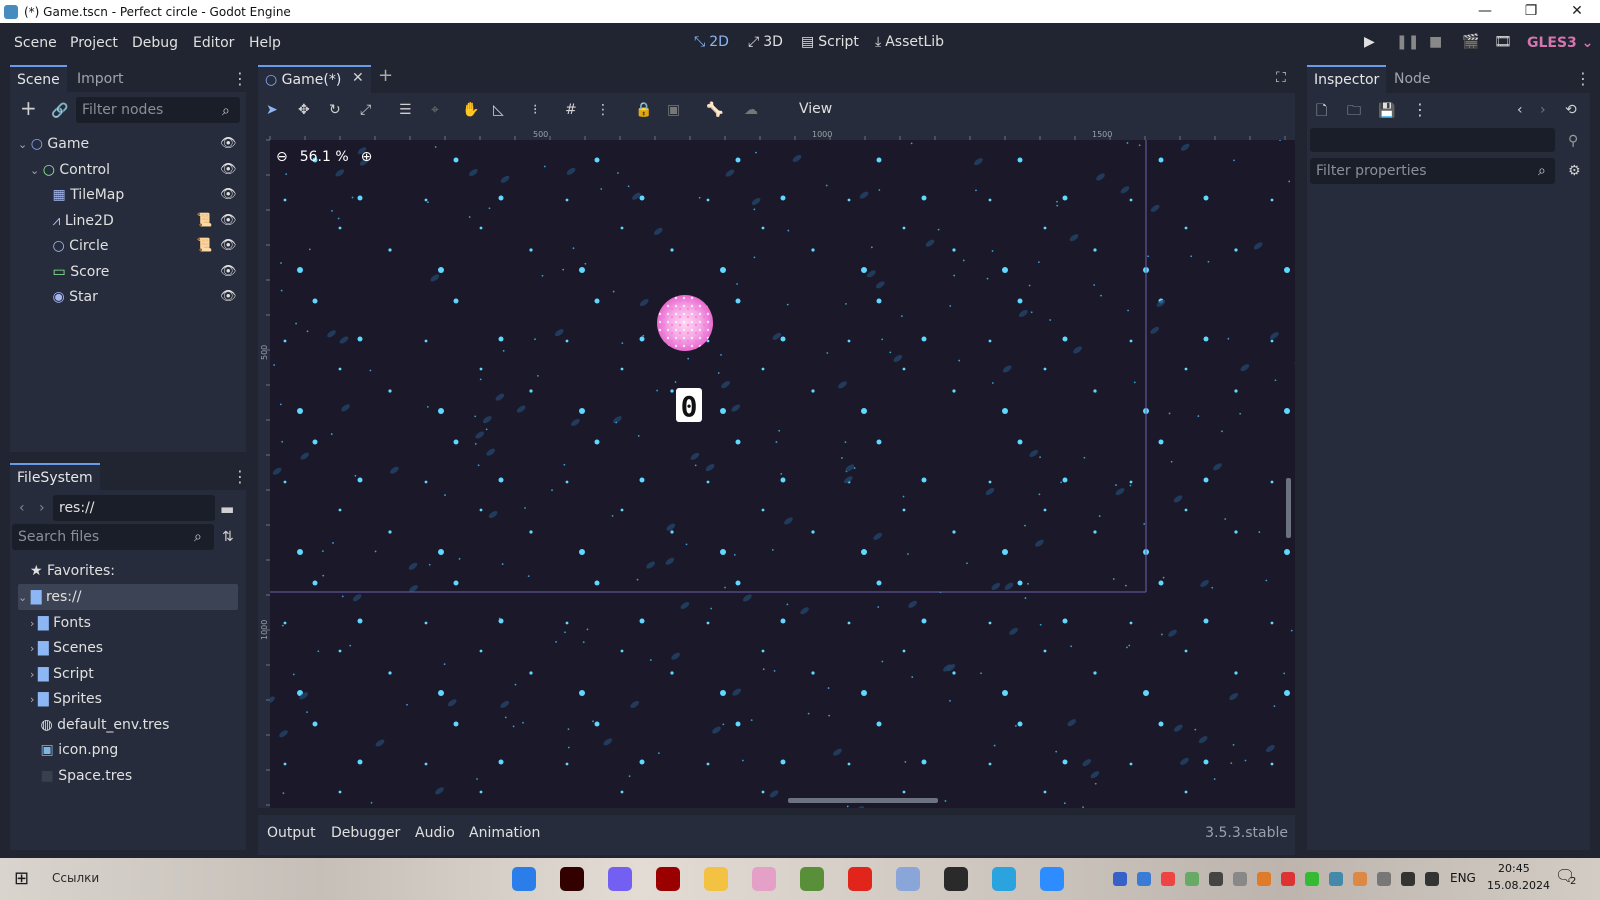  I want to click on zoom-icon, so click(1052, 879).